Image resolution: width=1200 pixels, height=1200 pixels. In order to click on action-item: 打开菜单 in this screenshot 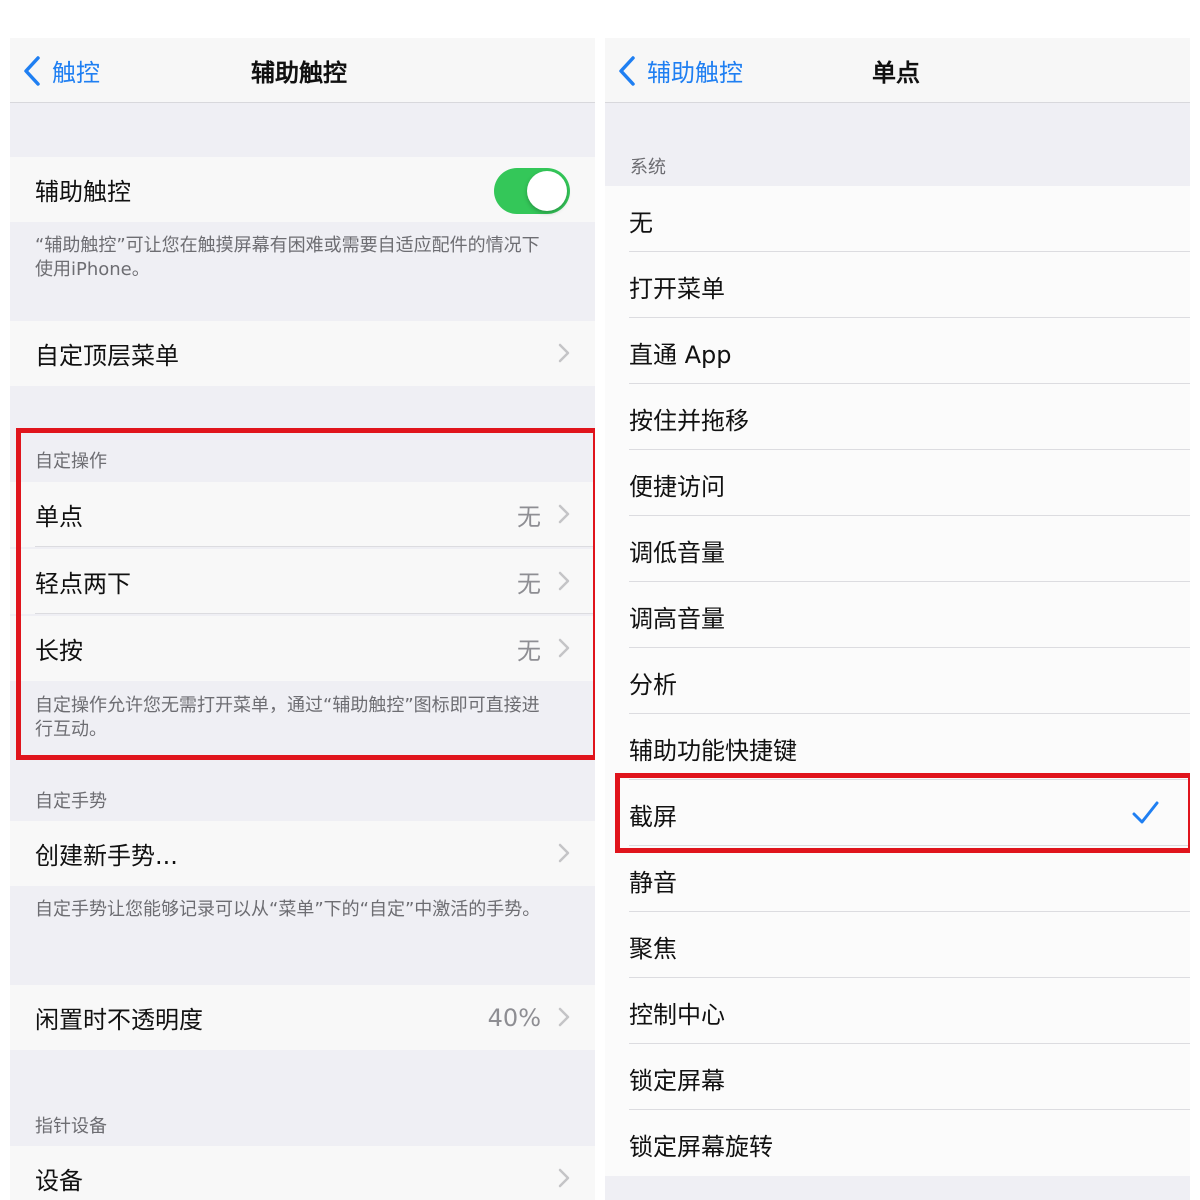, I will do `click(897, 285)`.